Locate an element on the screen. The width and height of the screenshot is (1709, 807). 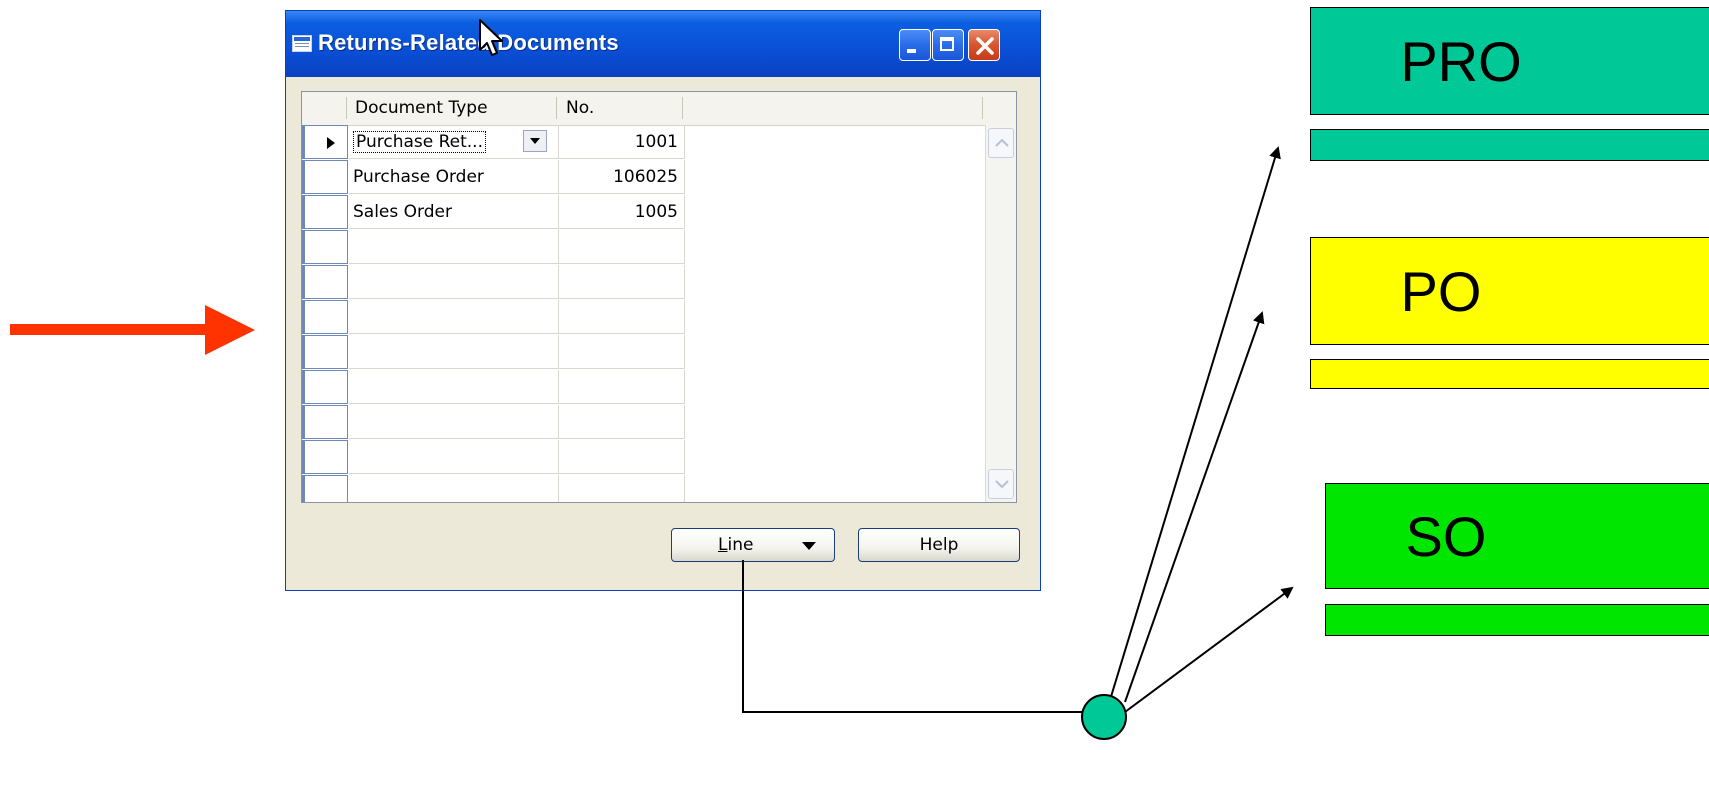
pro-bar is located at coordinates (1509, 145).